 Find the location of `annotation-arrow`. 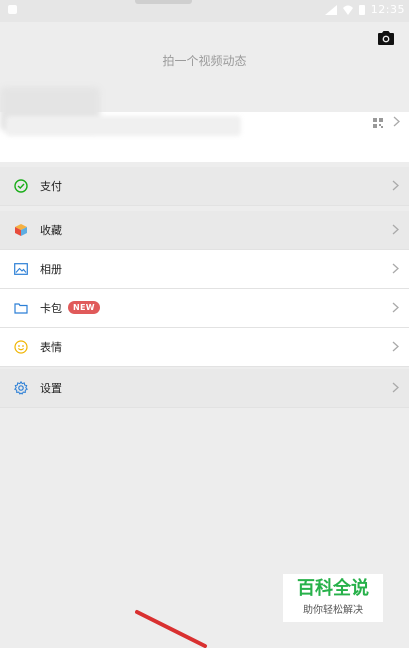

annotation-arrow is located at coordinates (171, 629).